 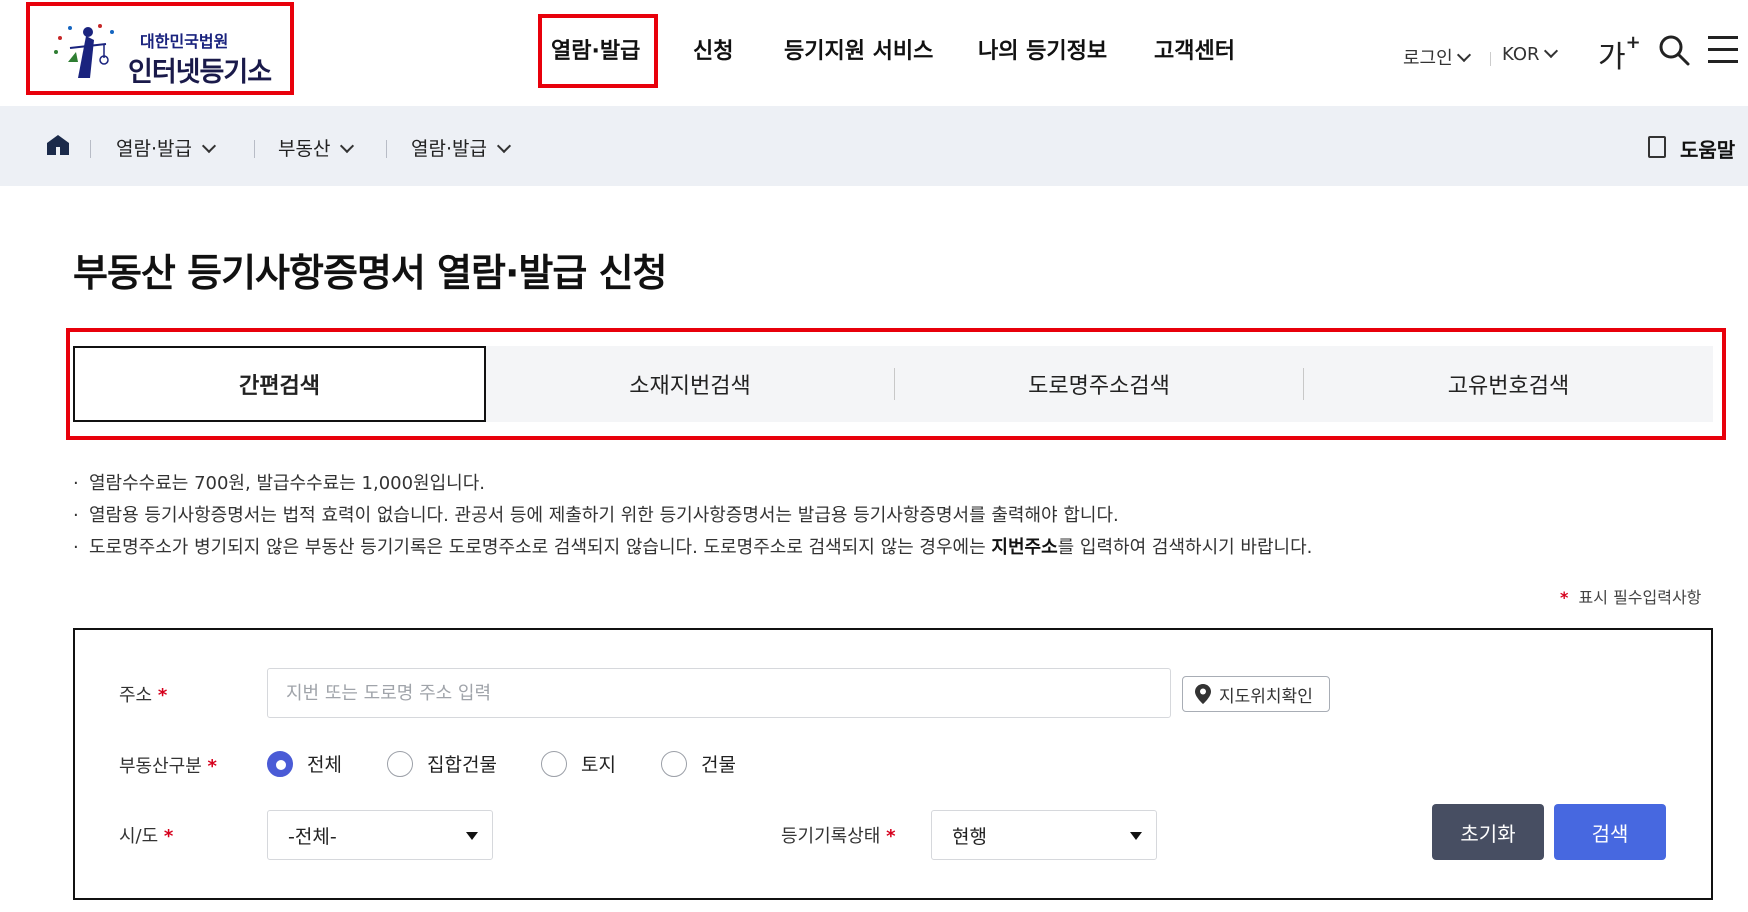 I want to click on radio-label: 토지, so click(x=598, y=765).